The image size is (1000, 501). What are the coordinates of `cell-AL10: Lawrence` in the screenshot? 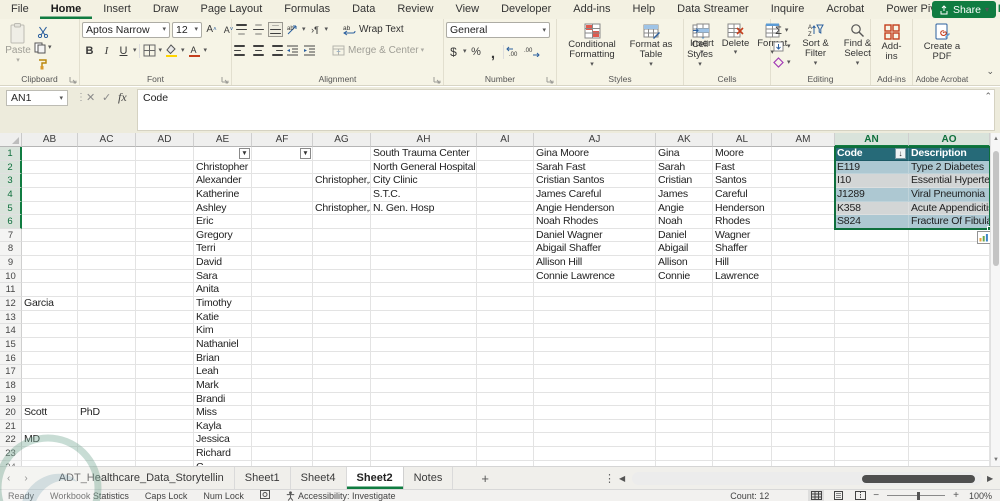 It's located at (742, 276).